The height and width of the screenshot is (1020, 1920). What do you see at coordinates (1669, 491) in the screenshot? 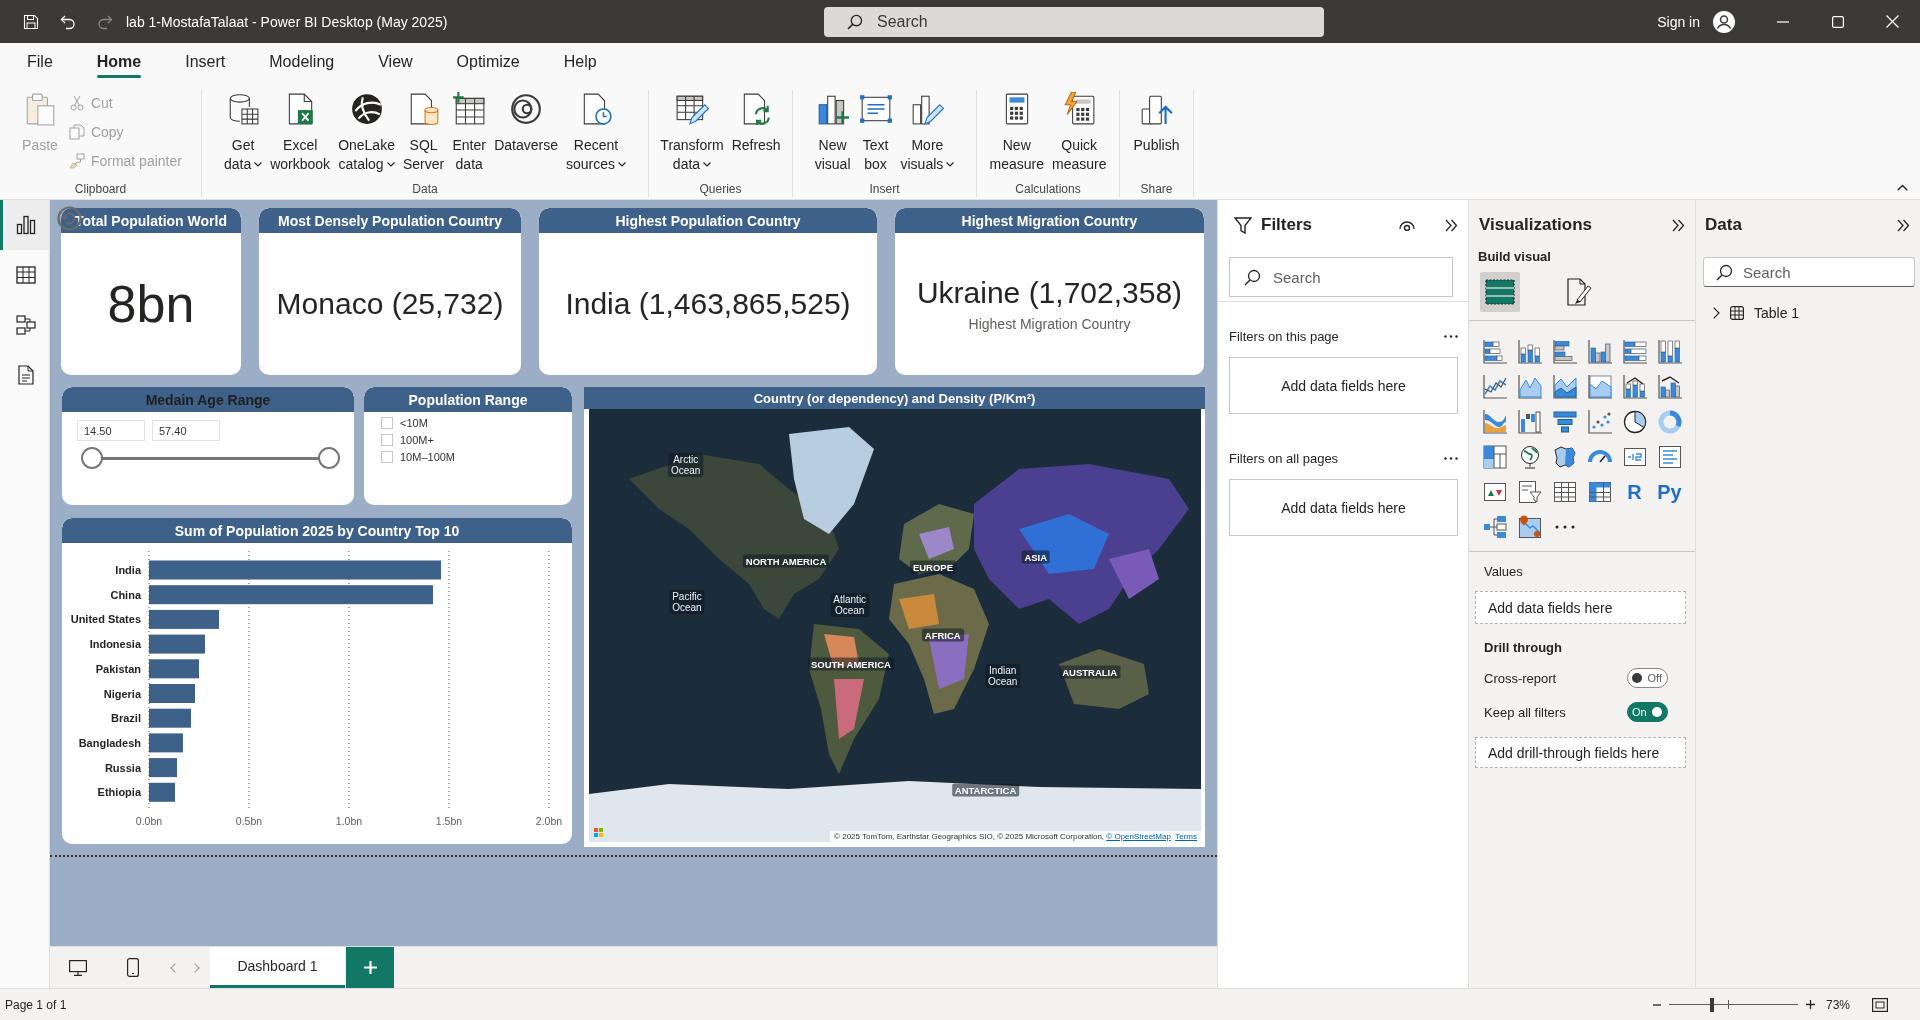
I see `python-visual-button: Py` at bounding box center [1669, 491].